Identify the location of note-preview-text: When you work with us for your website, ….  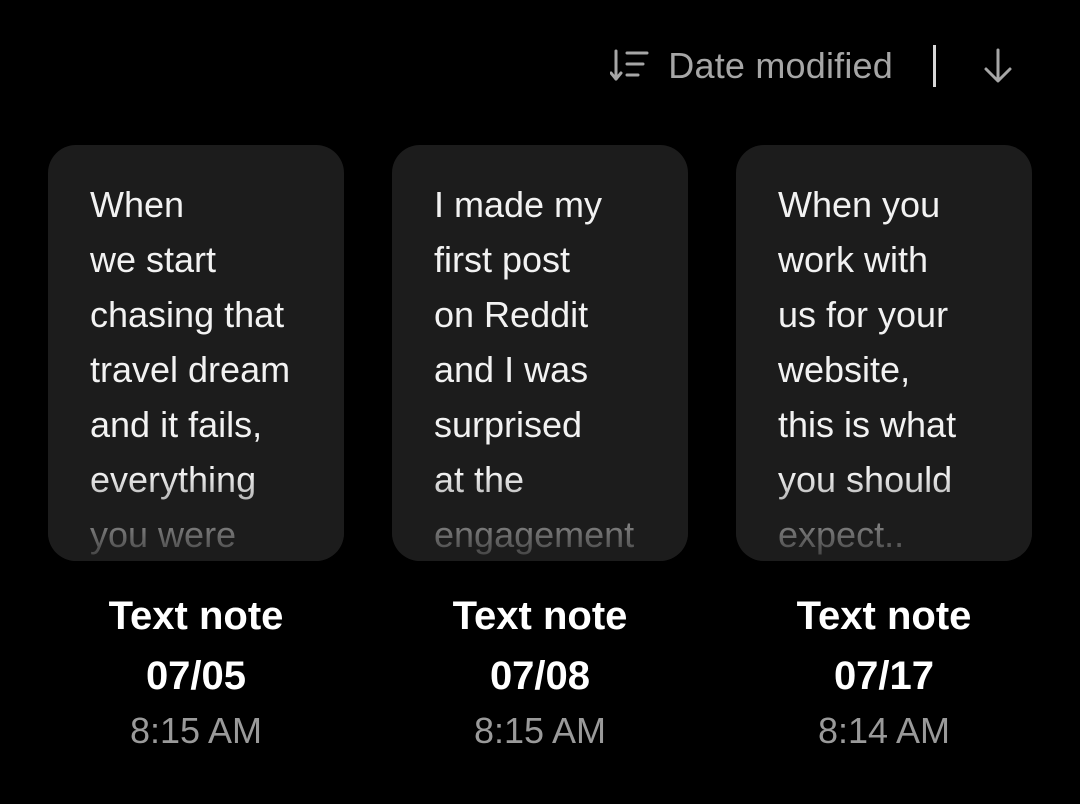
(867, 369).